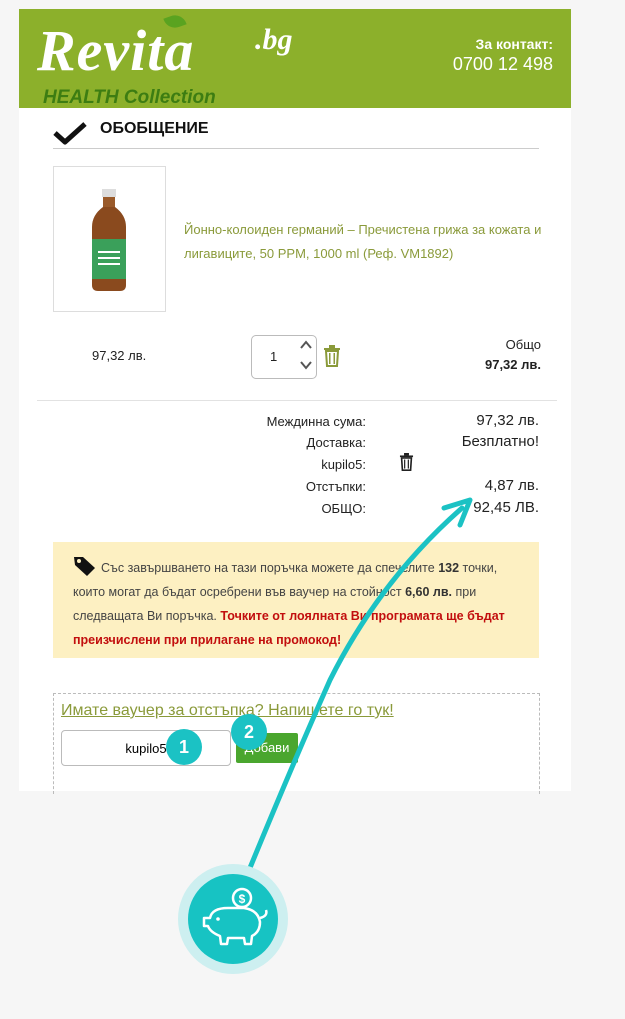 The height and width of the screenshot is (1019, 625). I want to click on quantity-stepper: 1, so click(284, 357).